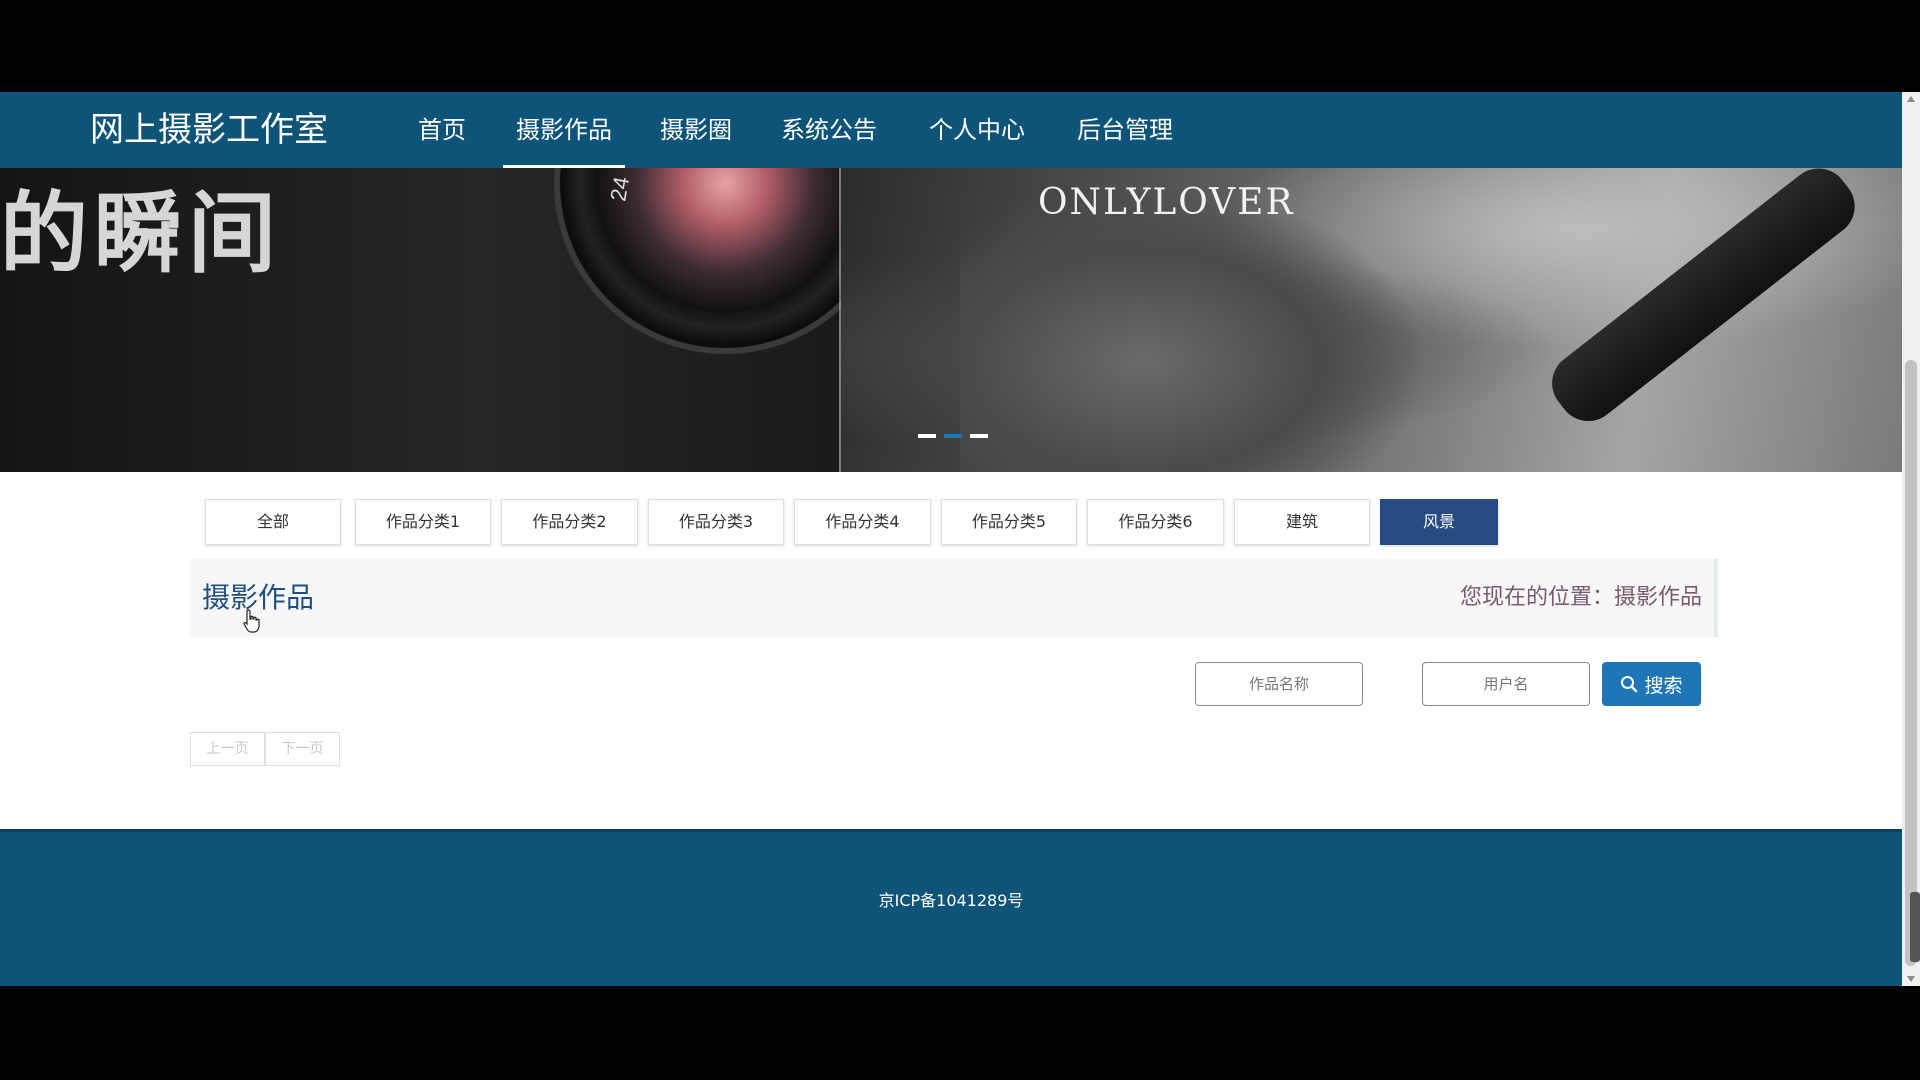 The width and height of the screenshot is (1920, 1080). What do you see at coordinates (227, 749) in the screenshot?
I see `pager-prev-button: 上一页` at bounding box center [227, 749].